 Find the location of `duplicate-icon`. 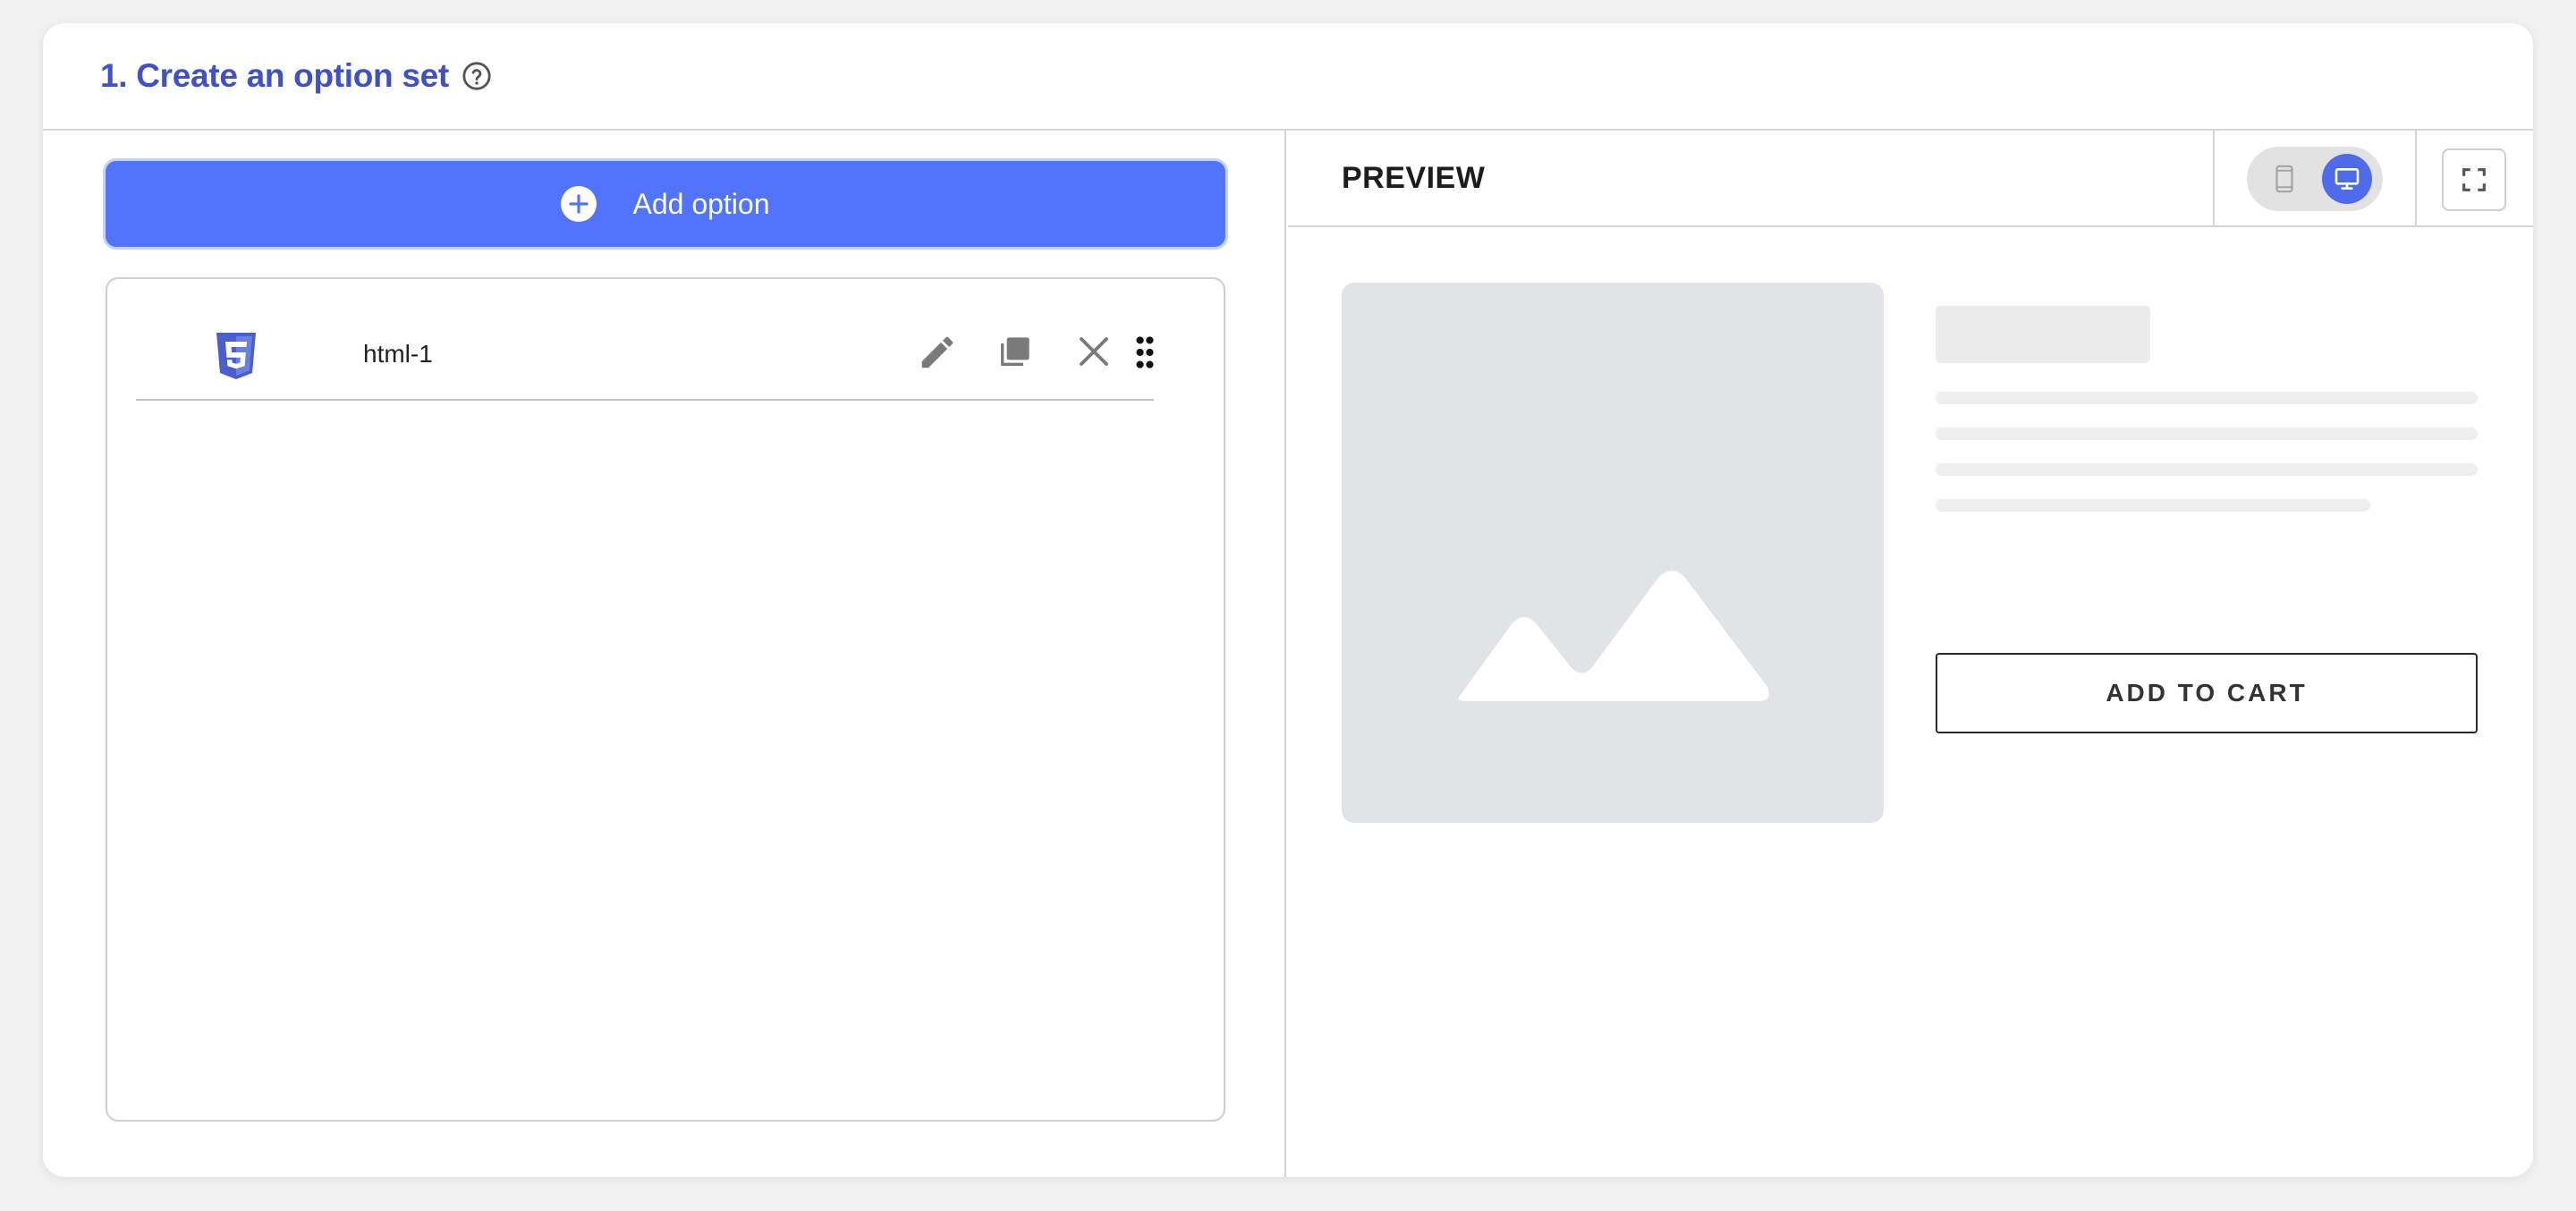

duplicate-icon is located at coordinates (1014, 352).